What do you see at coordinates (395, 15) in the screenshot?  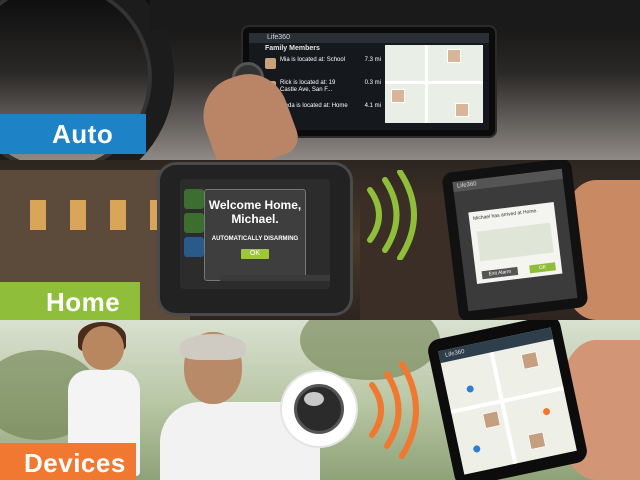 I see `dashboard-top` at bounding box center [395, 15].